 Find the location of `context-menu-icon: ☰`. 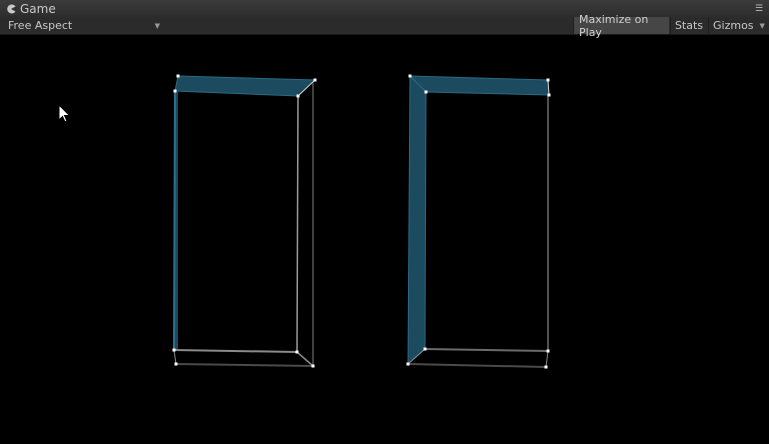

context-menu-icon: ☰ is located at coordinates (759, 9).